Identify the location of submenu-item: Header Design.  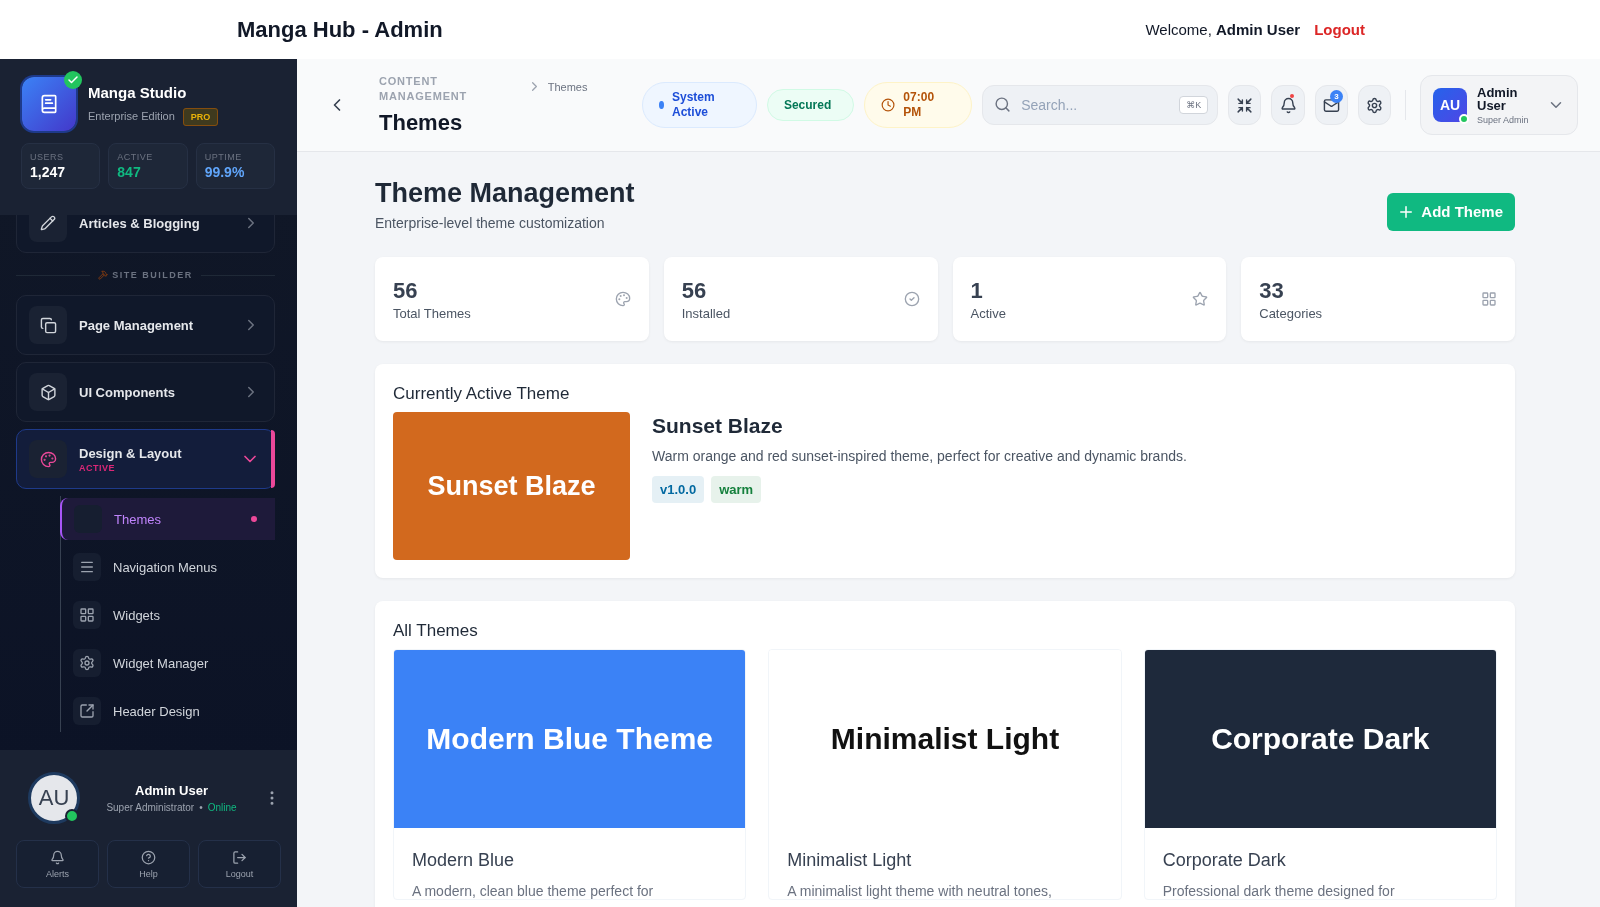
(168, 711).